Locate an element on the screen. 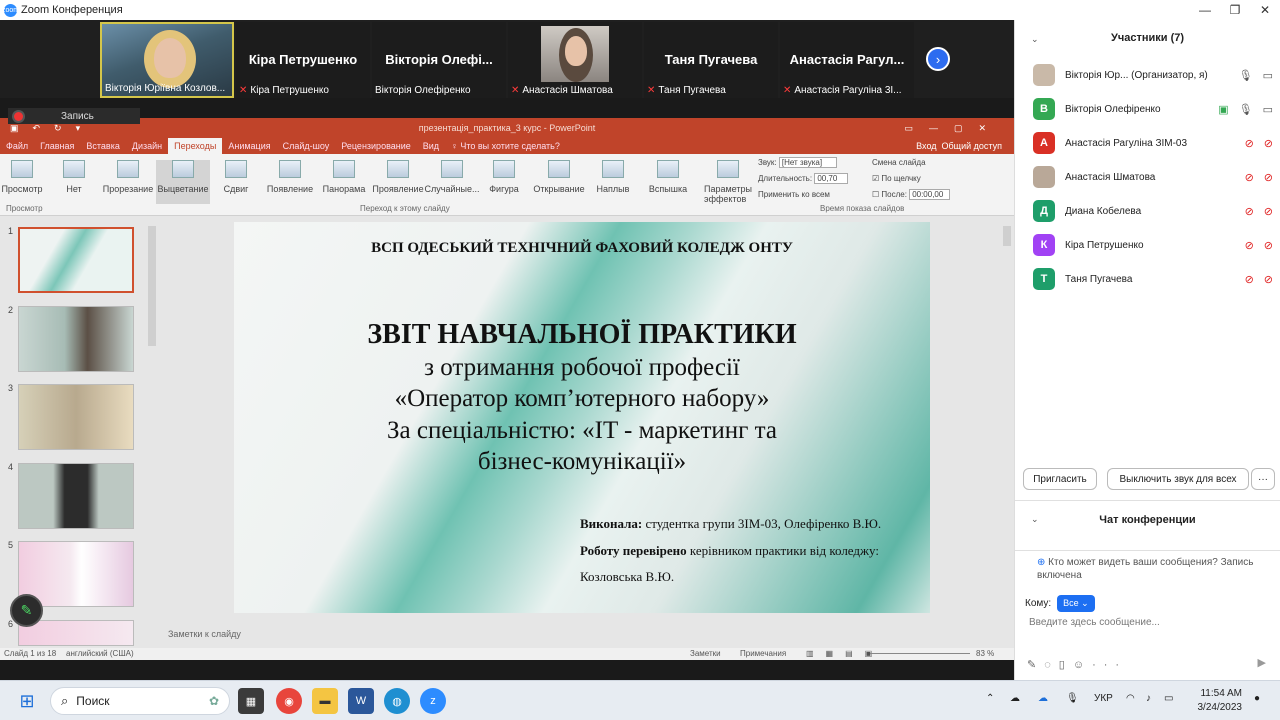 The width and height of the screenshot is (1280, 720). signin-link: Вход is located at coordinates (926, 146).